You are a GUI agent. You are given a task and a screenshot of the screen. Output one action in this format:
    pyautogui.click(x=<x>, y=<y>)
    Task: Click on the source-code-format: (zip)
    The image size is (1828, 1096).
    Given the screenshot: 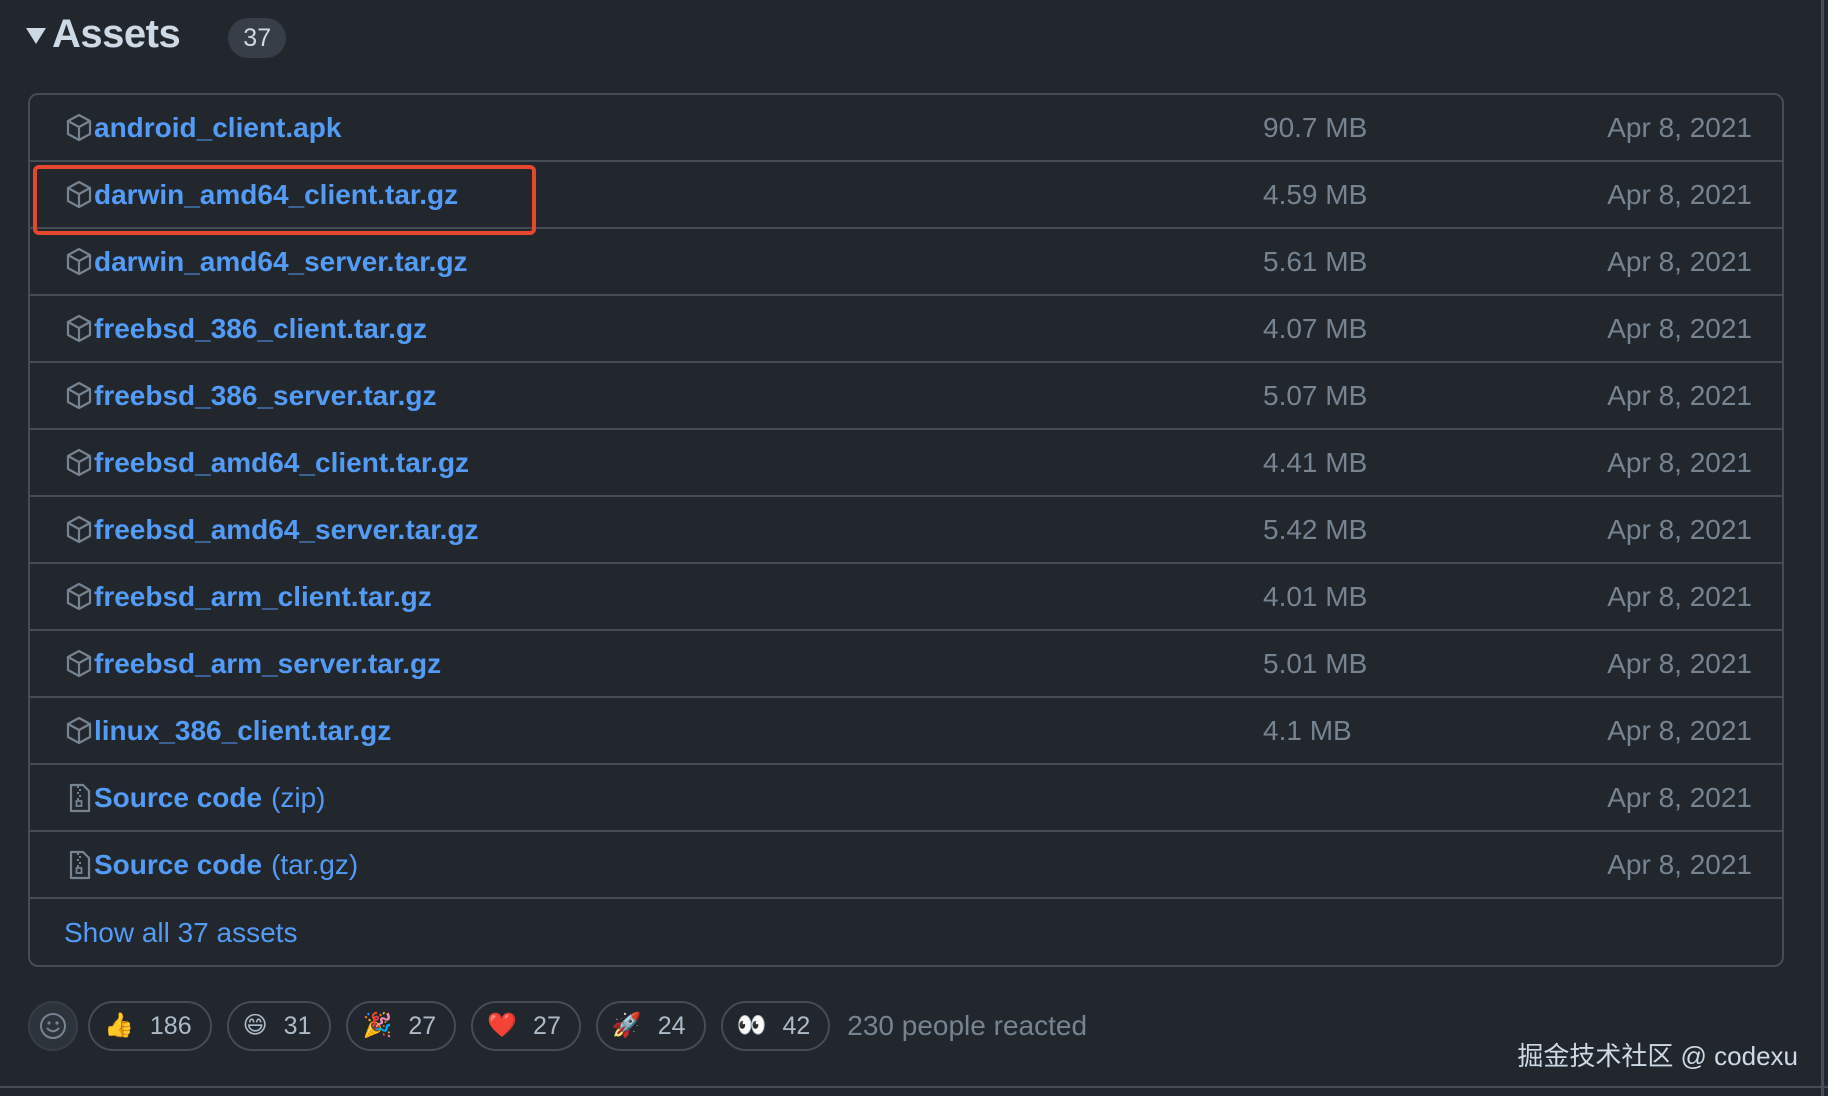 What is the action you would take?
    pyautogui.click(x=298, y=797)
    